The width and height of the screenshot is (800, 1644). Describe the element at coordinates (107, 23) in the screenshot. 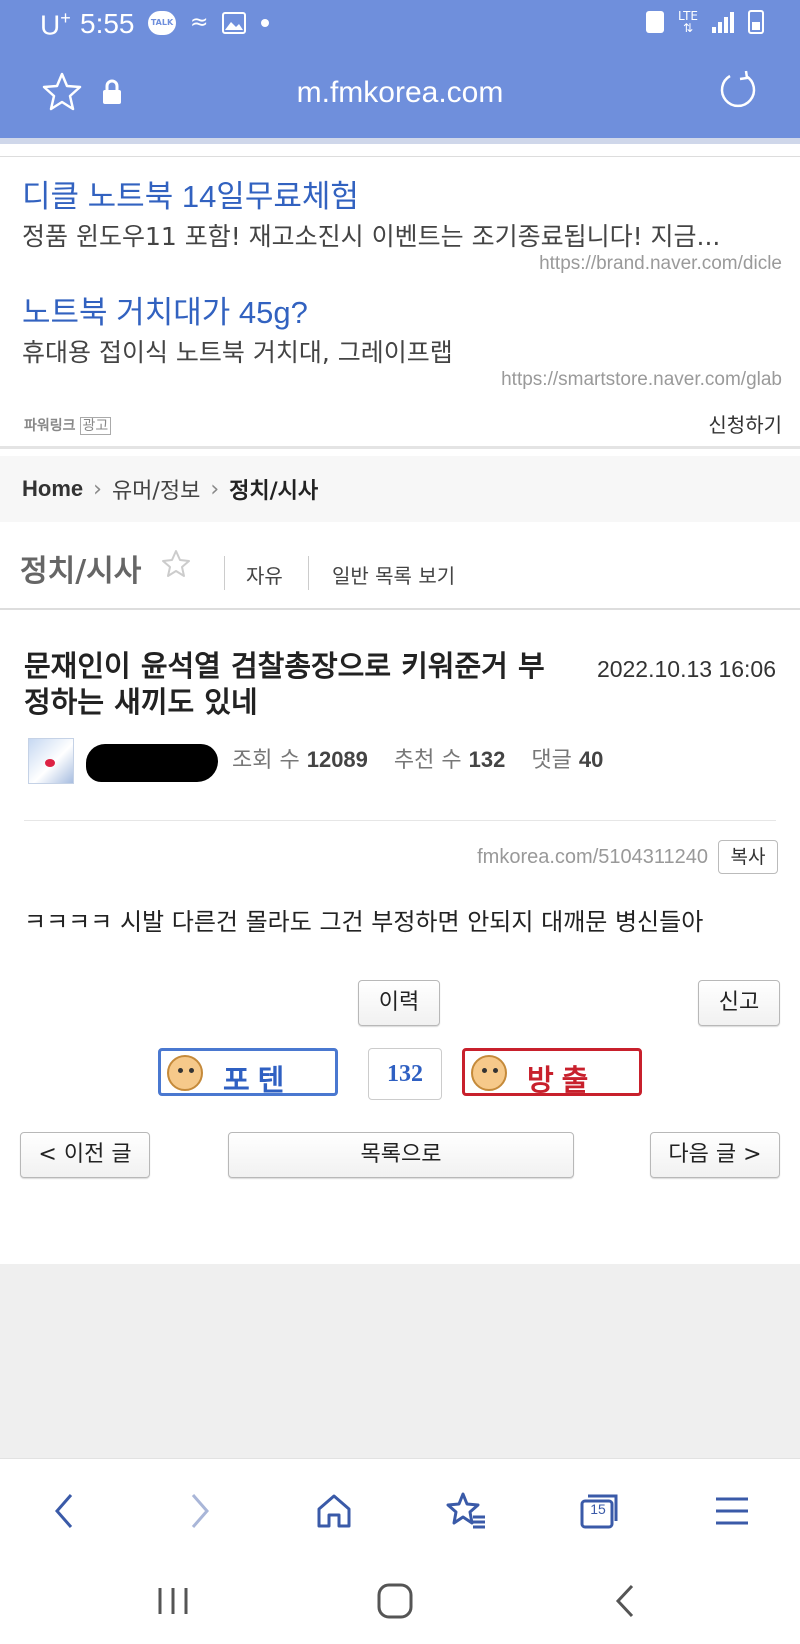

I see `clock: 5:55` at that location.